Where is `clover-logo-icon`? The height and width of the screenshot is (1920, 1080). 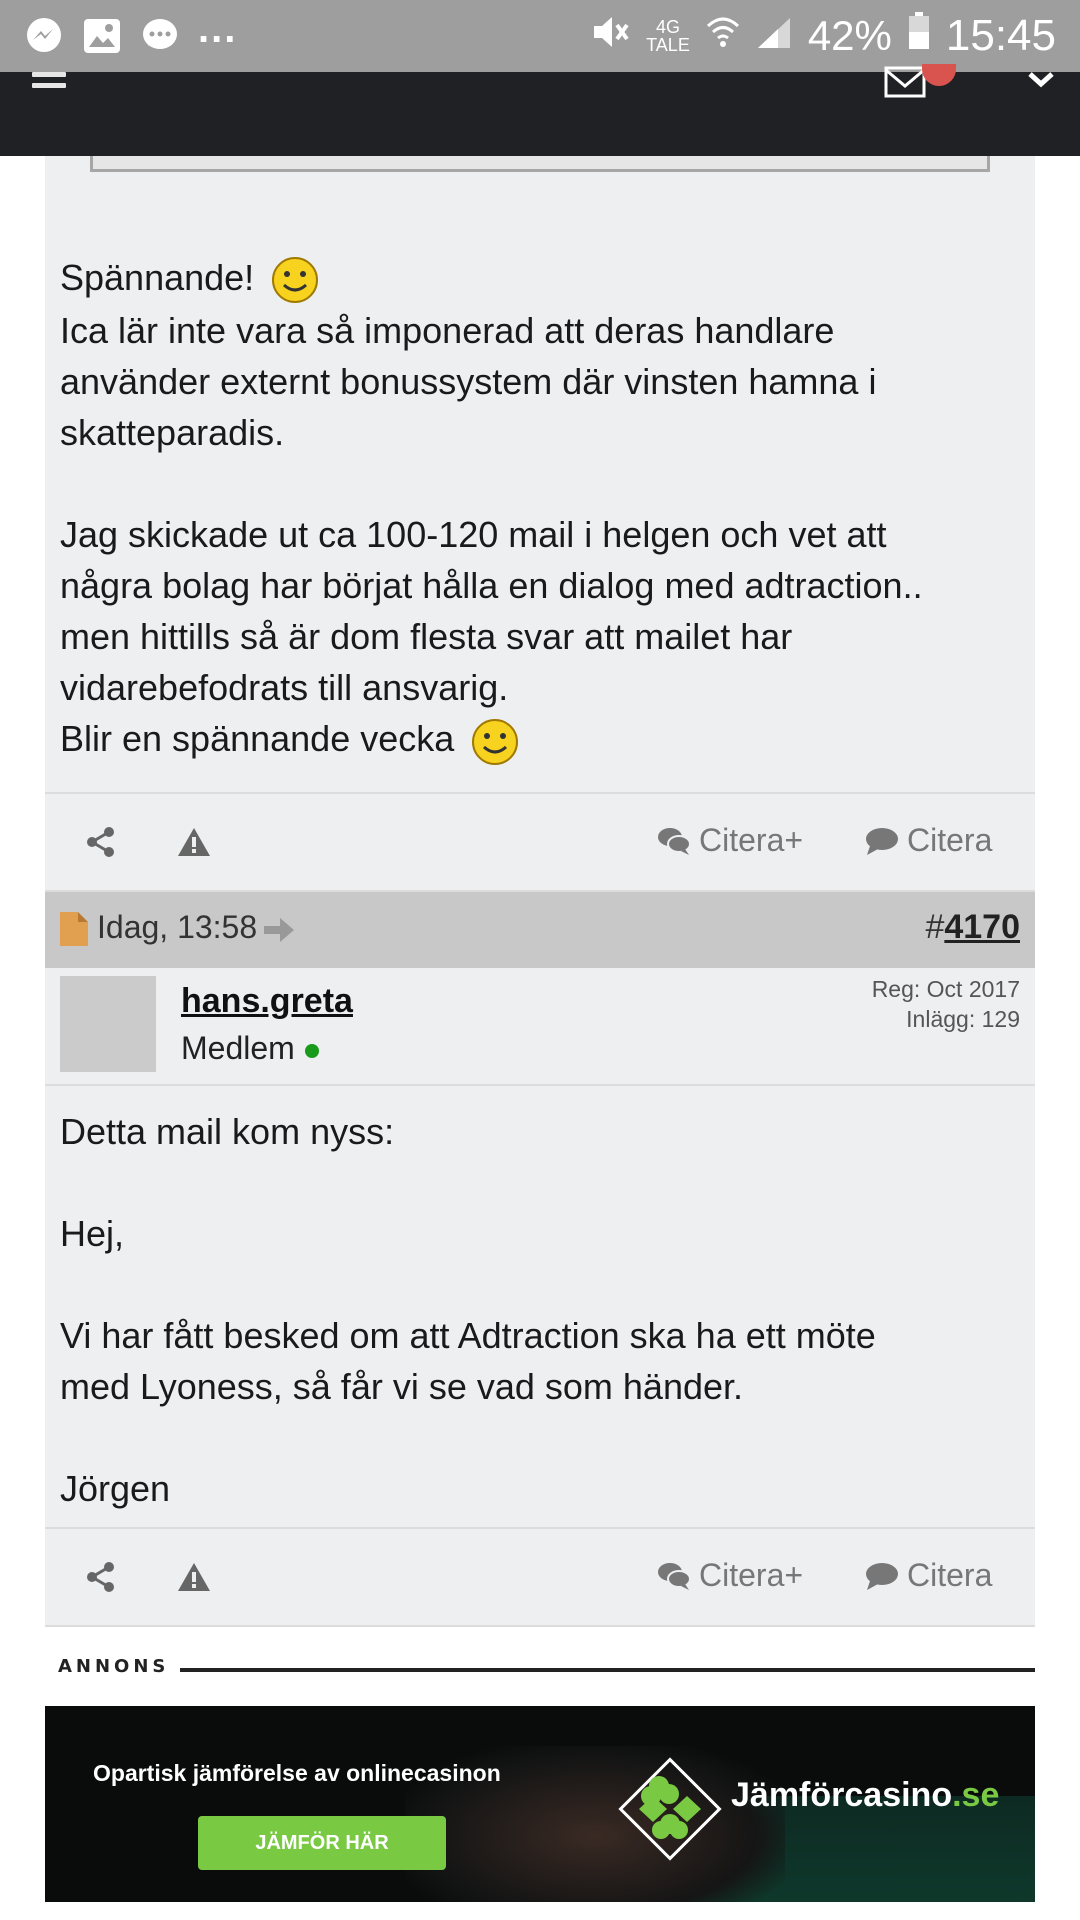 clover-logo-icon is located at coordinates (670, 1809).